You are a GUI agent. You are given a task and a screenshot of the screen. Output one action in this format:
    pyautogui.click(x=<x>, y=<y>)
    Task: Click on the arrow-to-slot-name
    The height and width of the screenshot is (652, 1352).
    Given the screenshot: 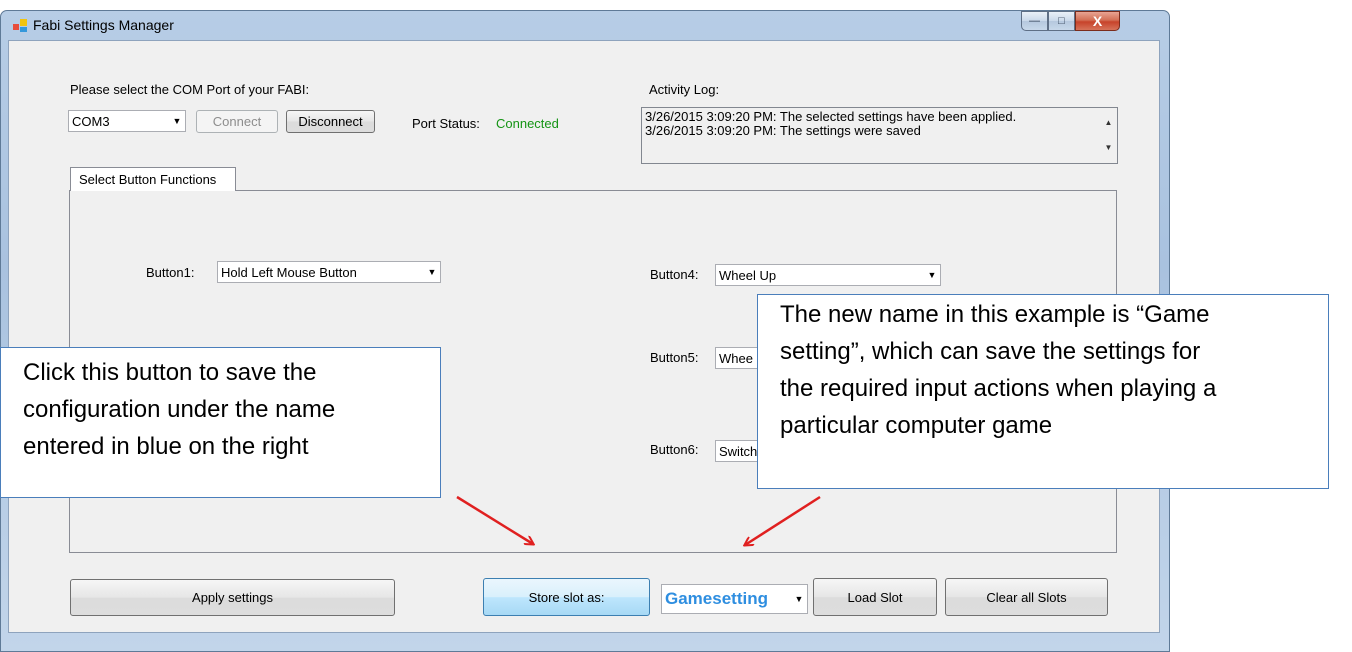 What is the action you would take?
    pyautogui.click(x=783, y=520)
    